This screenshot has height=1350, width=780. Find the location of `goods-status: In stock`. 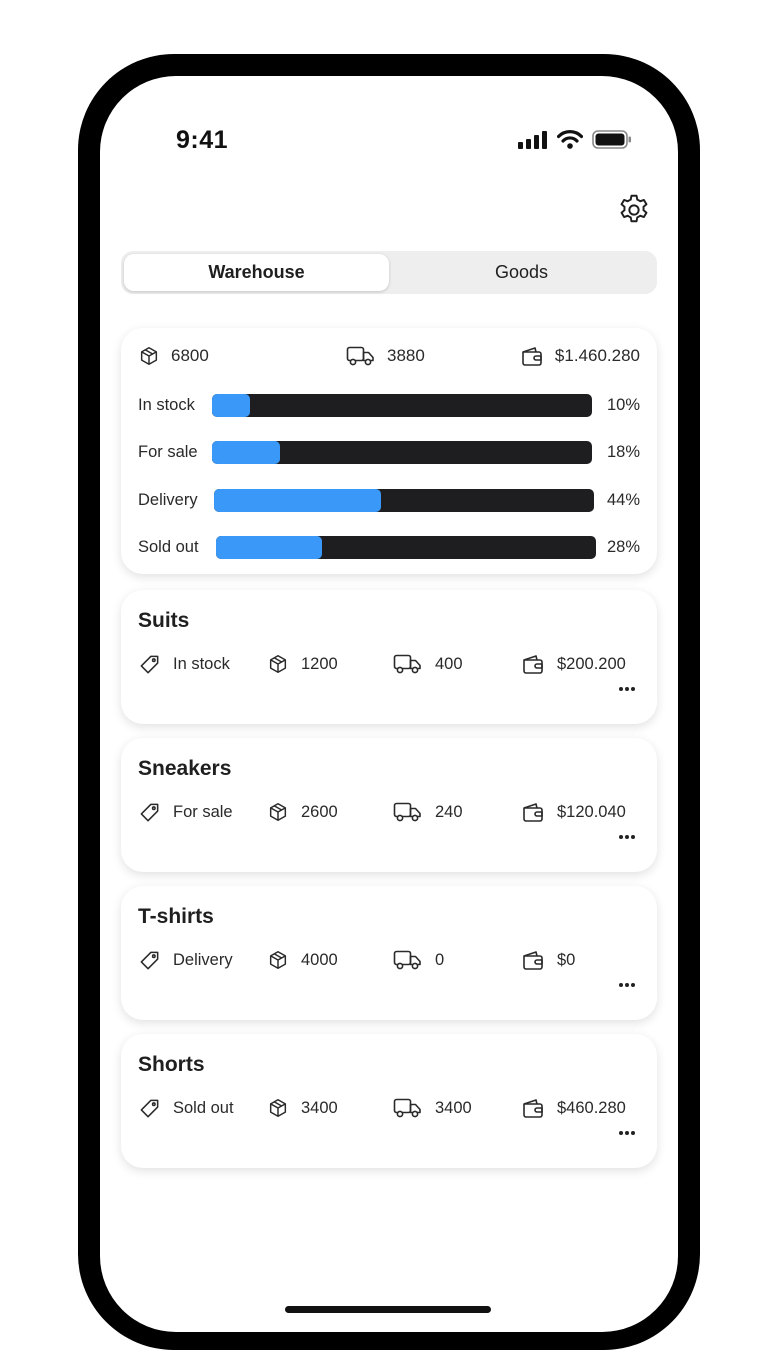

goods-status: In stock is located at coordinates (184, 664).